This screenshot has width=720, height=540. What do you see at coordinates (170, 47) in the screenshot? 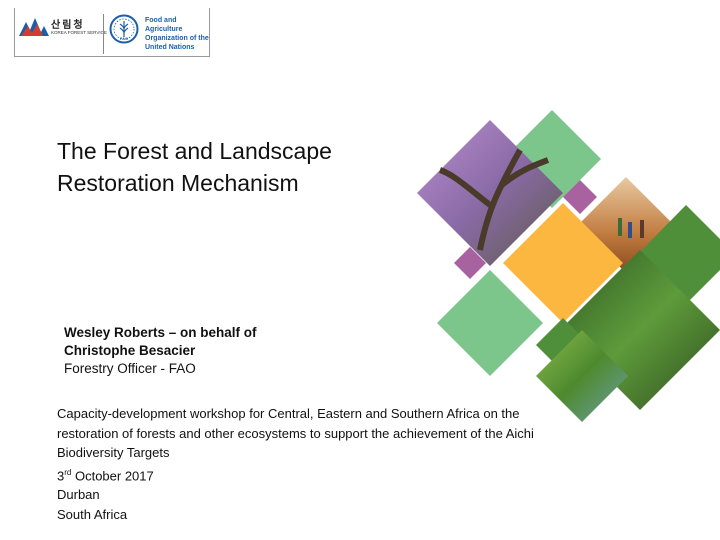
I see `fao-name-line: United Nations` at bounding box center [170, 47].